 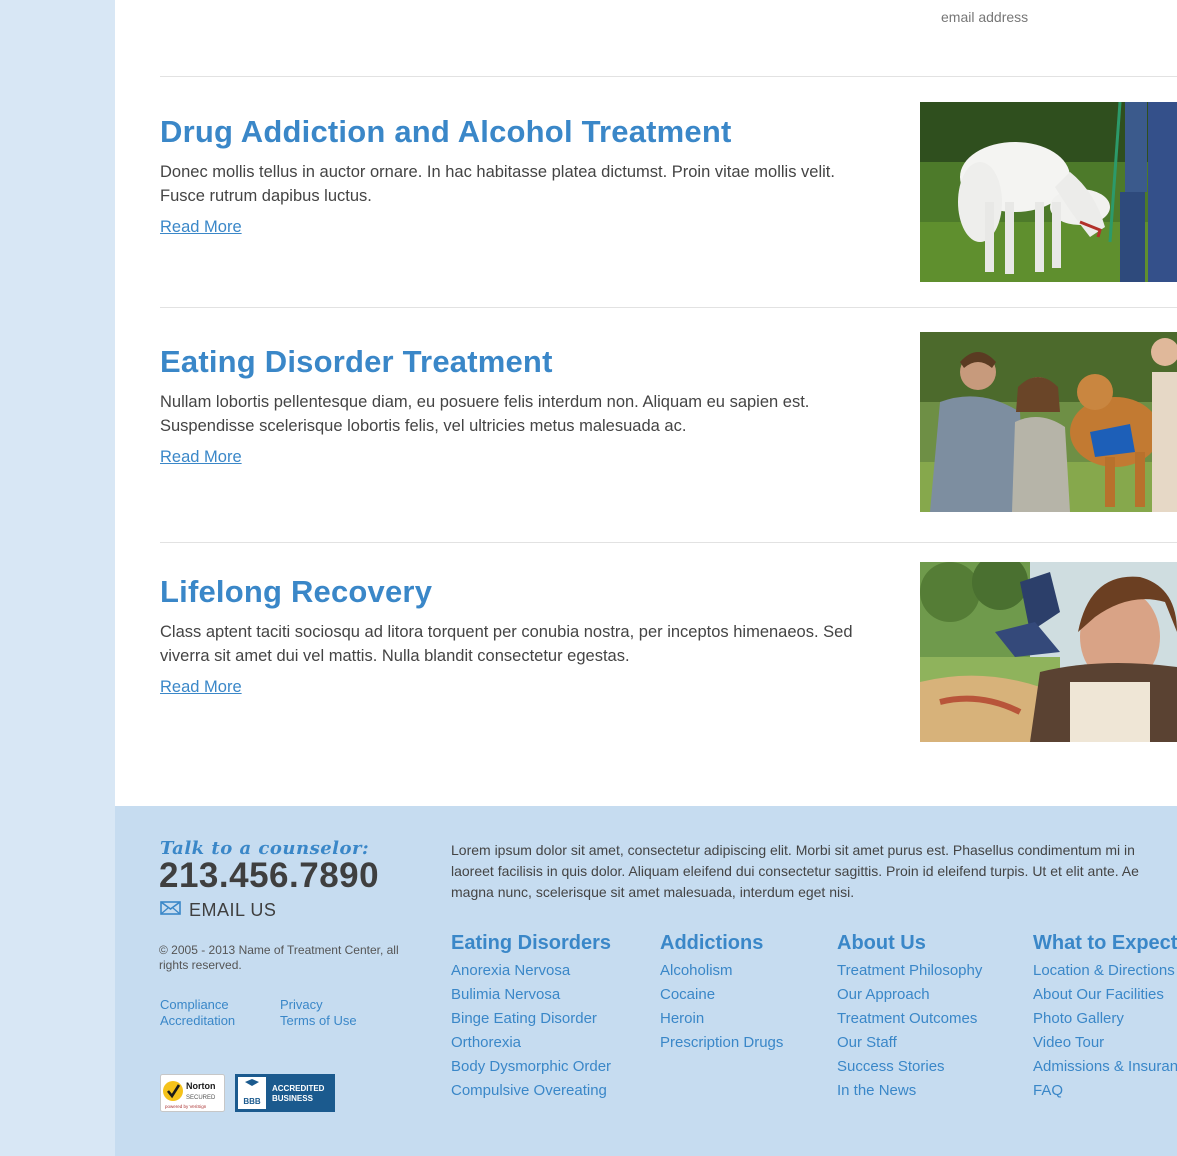 What do you see at coordinates (909, 1067) in the screenshot?
I see `footer-link: Success Stories` at bounding box center [909, 1067].